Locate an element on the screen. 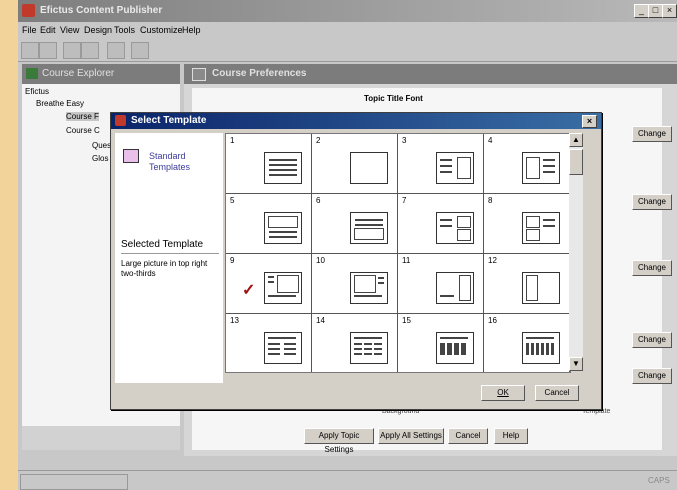 This screenshot has height=490, width=677. template-cell-7: 7 is located at coordinates (441, 224).